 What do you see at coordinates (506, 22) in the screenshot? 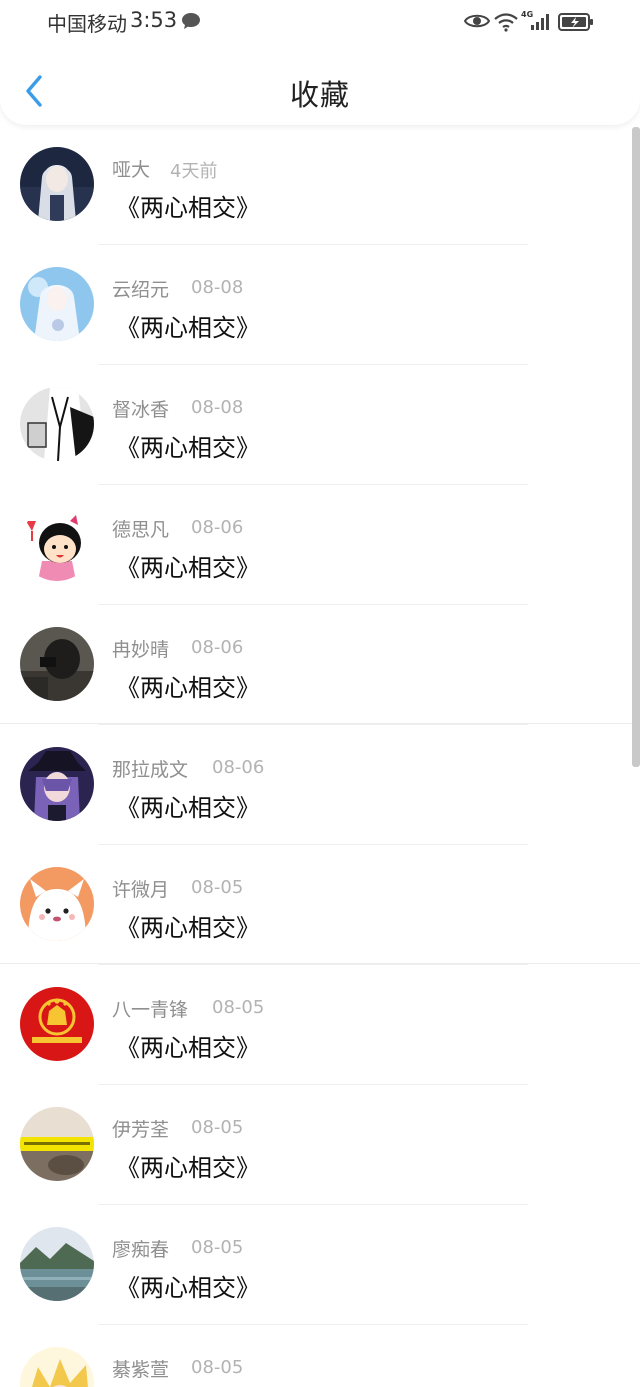
I see `wifi-icon` at bounding box center [506, 22].